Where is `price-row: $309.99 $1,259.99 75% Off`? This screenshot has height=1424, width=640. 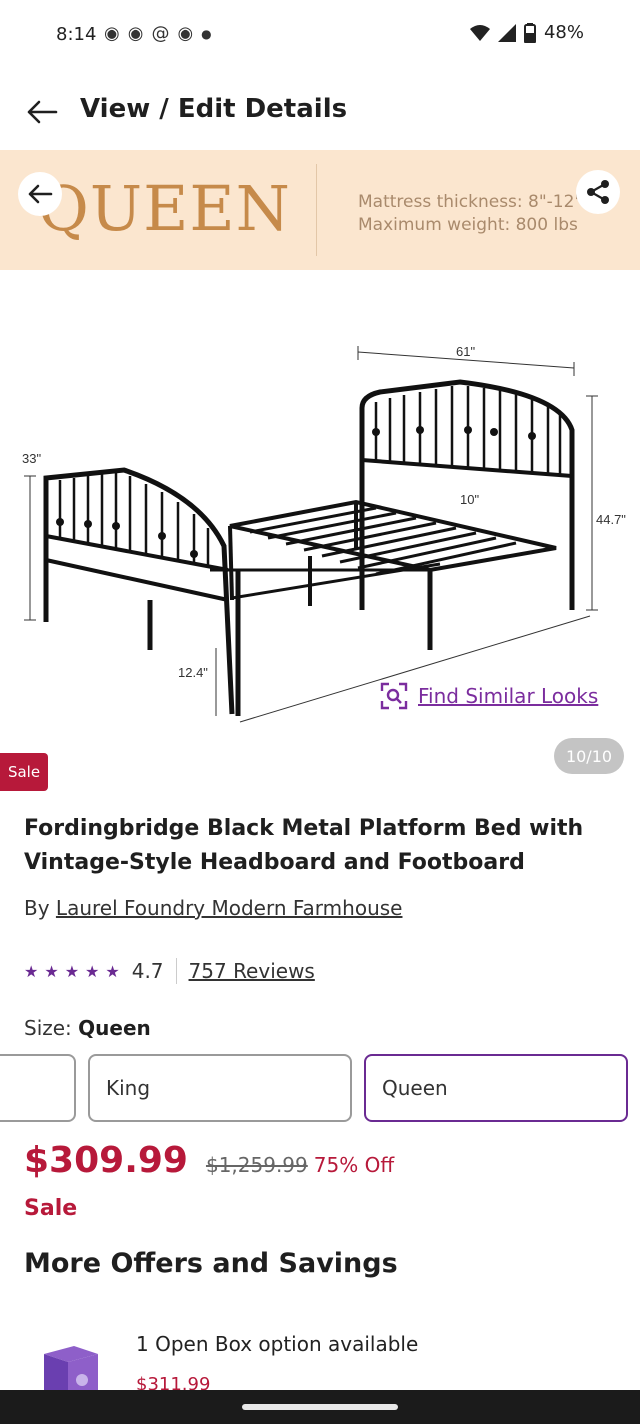
price-row: $309.99 $1,259.99 75% Off is located at coordinates (209, 1160).